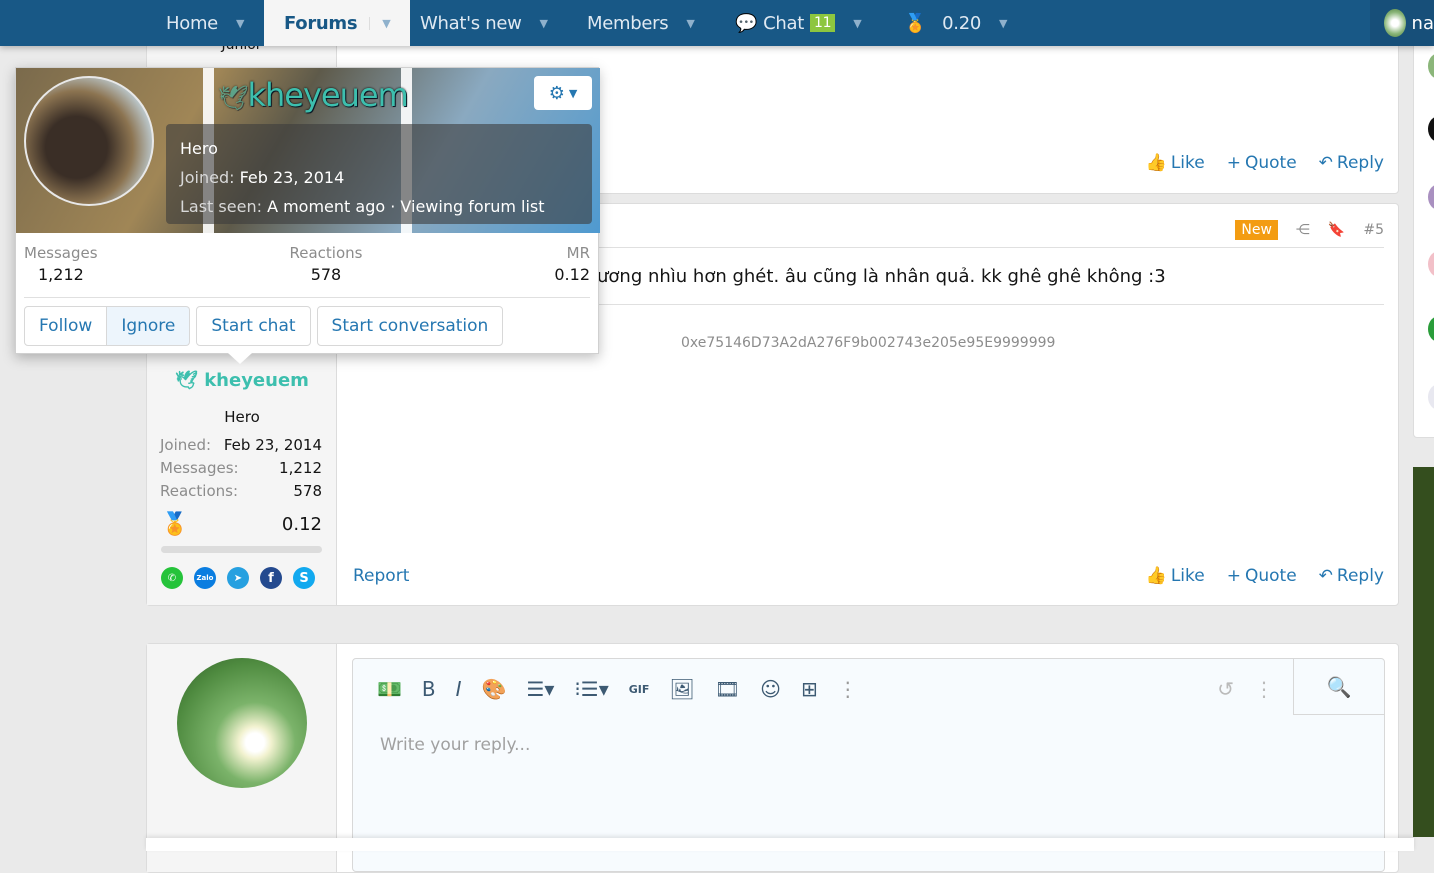  What do you see at coordinates (66, 326) in the screenshot?
I see `follow-button: Follow` at bounding box center [66, 326].